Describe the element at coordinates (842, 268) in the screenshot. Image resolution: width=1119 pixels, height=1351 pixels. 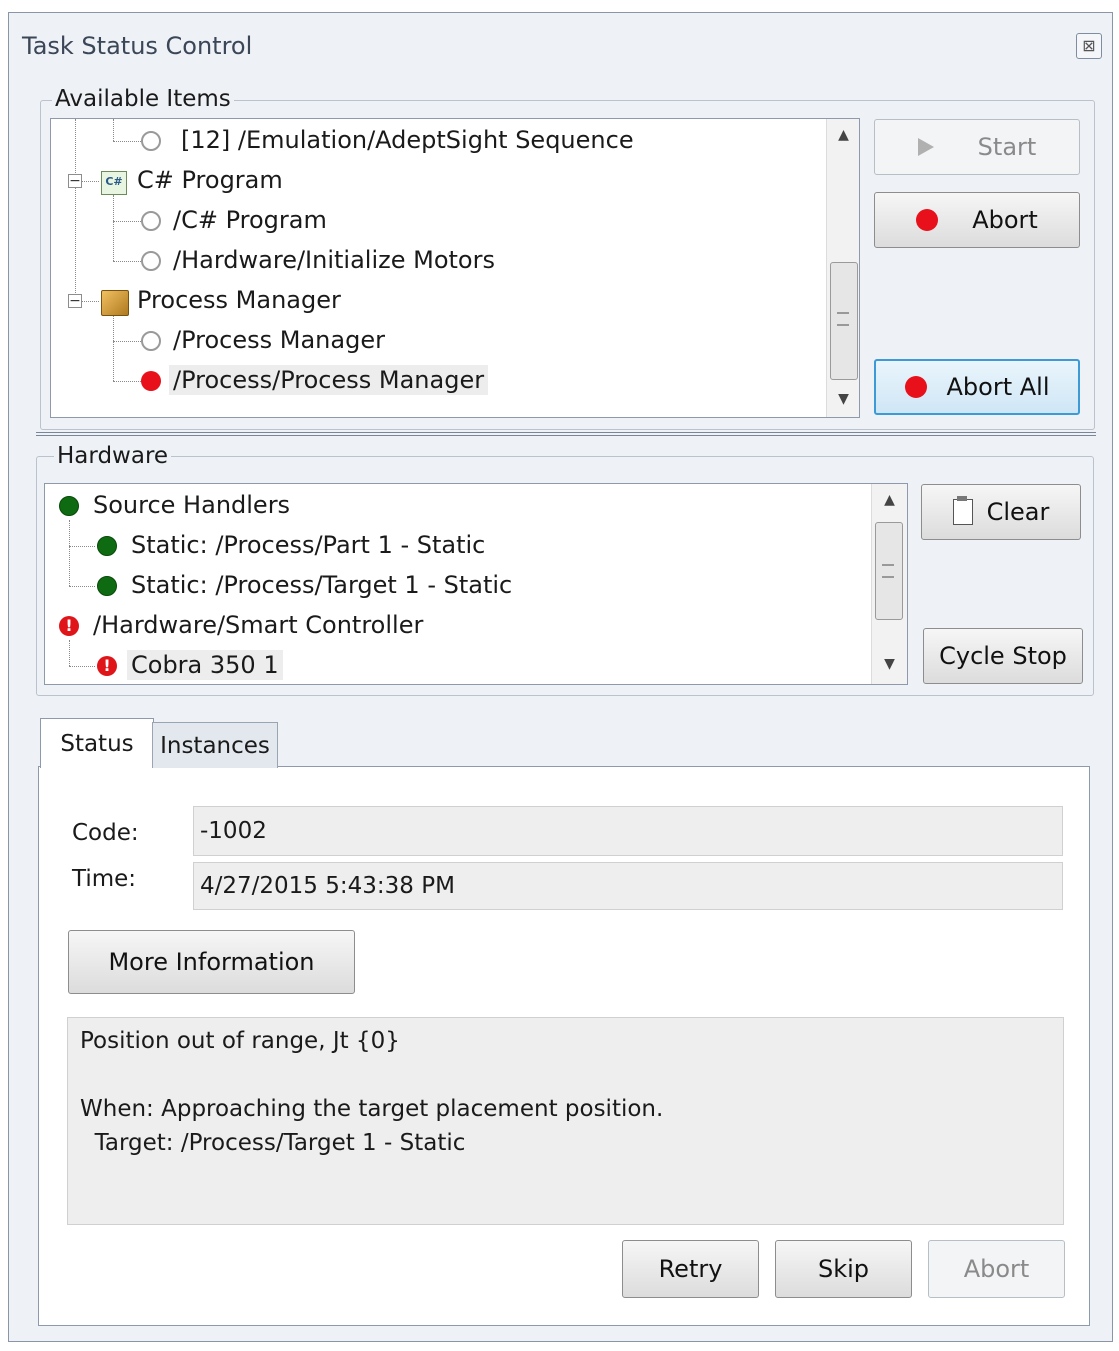
I see `available-items-scrollbar: ▲ ▼` at that location.